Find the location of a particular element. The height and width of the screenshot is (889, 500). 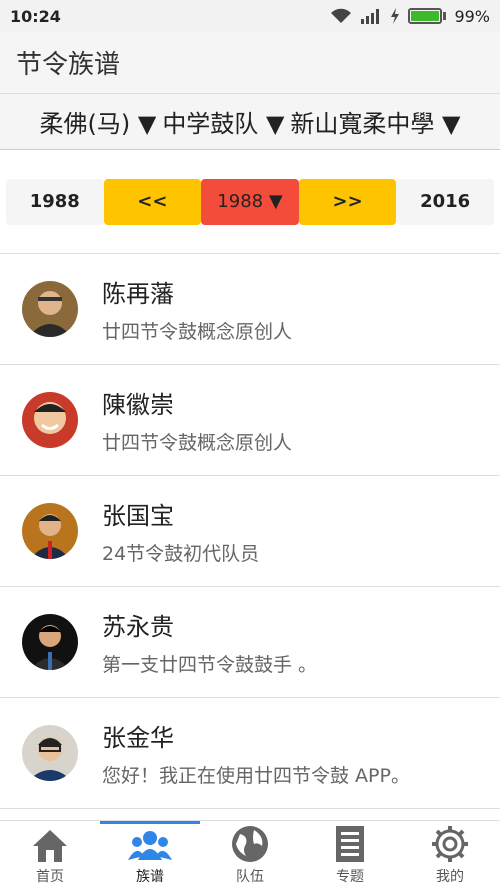

tab-mine: 我的 is located at coordinates (450, 855).